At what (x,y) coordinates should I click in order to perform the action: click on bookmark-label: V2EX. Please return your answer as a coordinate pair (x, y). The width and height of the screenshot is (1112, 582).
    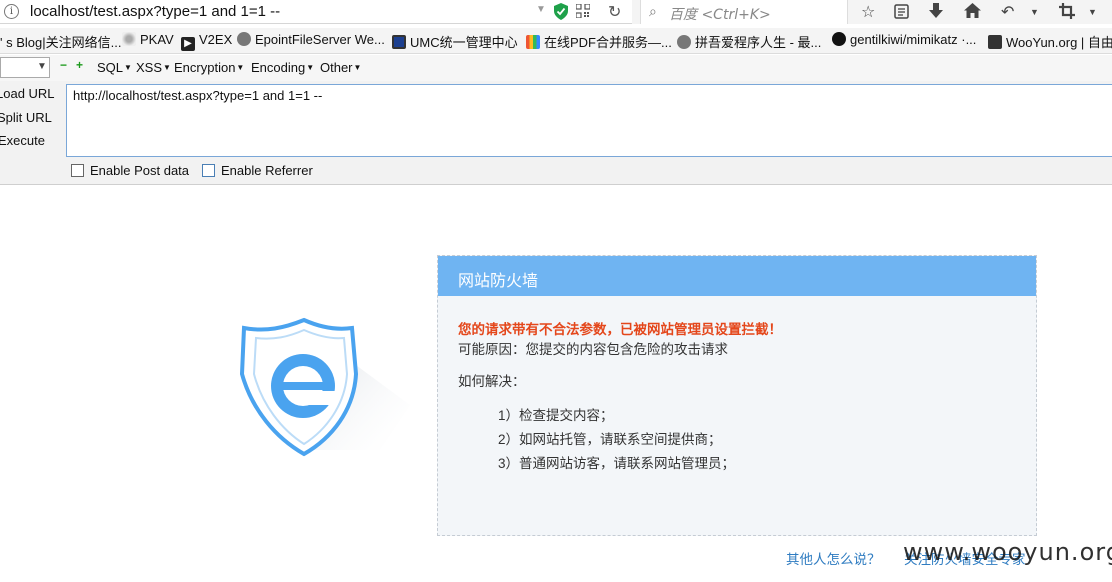
    Looking at the image, I should click on (216, 39).